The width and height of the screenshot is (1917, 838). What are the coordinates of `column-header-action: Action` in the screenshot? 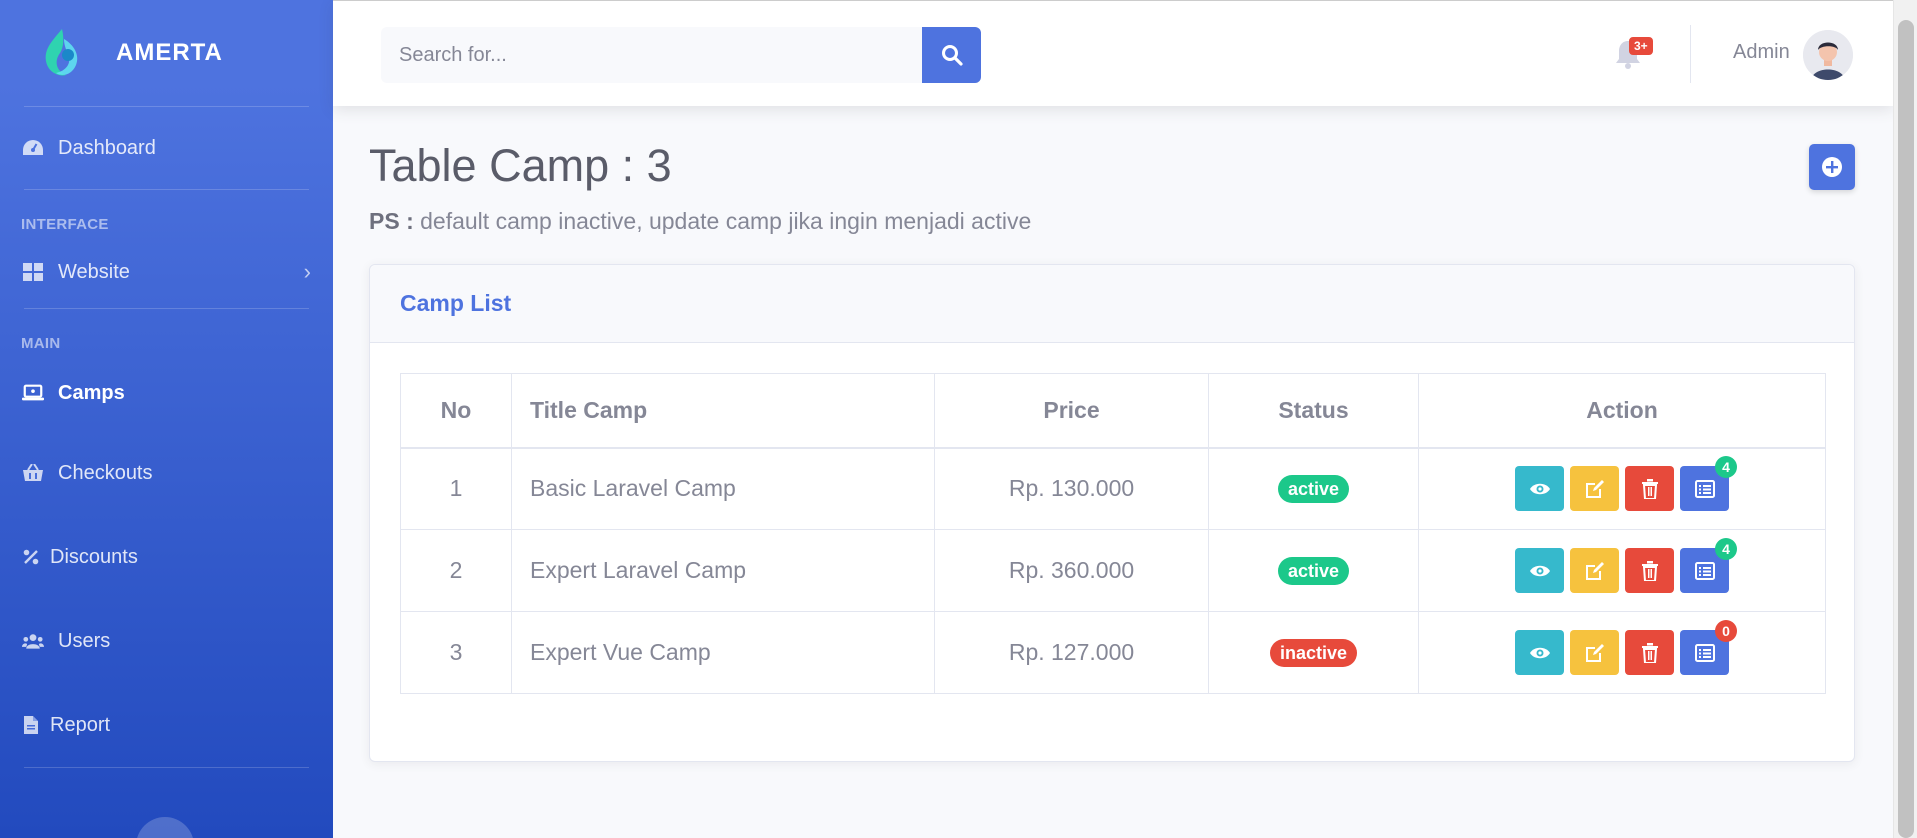 It's located at (1622, 411).